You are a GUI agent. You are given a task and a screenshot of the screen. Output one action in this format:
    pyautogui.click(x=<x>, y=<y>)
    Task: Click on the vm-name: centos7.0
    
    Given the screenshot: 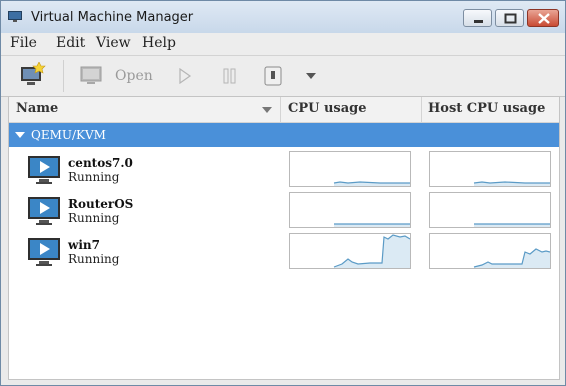 What is the action you would take?
    pyautogui.click(x=100, y=163)
    